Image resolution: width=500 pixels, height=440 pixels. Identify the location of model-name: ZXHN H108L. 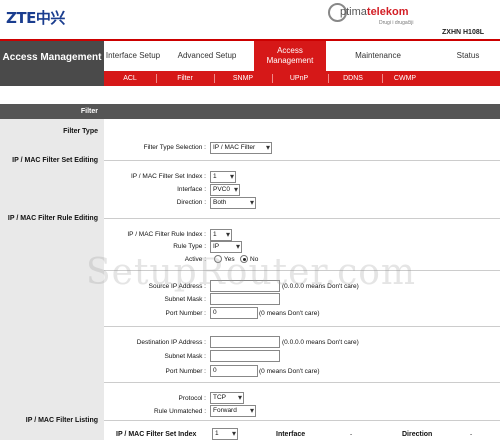
(463, 32).